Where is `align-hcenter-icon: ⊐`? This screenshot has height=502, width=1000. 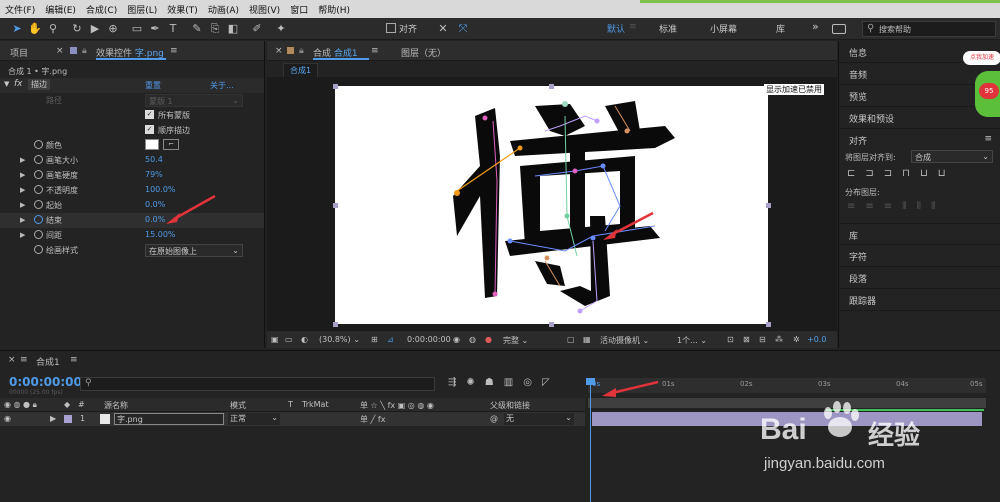
align-hcenter-icon: ⊐ is located at coordinates (869, 173).